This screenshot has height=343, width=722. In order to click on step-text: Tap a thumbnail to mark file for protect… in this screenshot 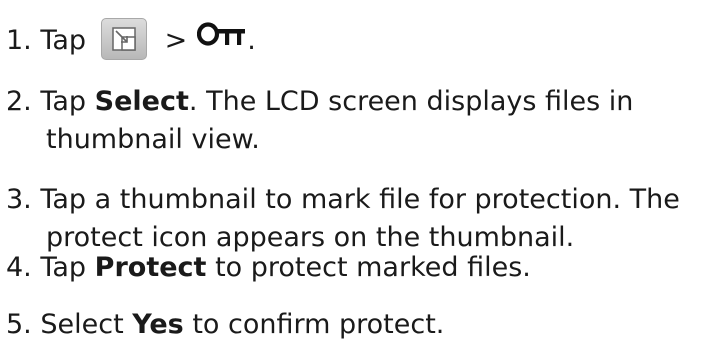, I will do `click(360, 199)`.